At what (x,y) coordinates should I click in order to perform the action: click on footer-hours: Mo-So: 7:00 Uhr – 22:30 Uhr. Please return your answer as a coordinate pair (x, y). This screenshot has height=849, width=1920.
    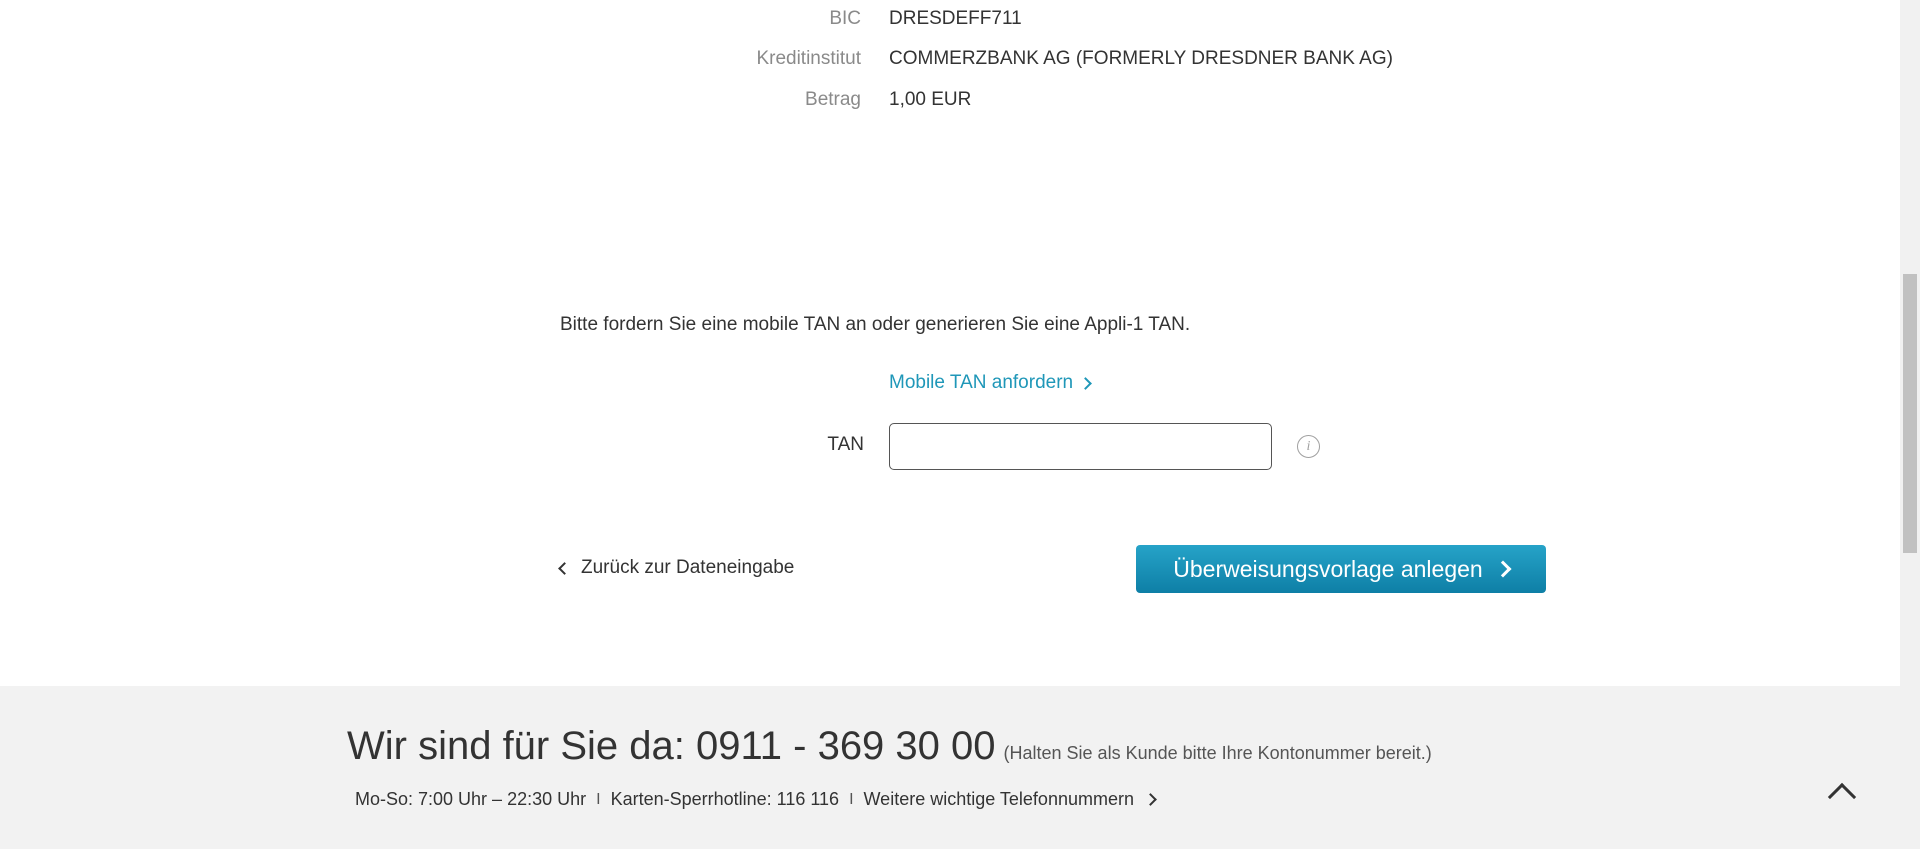
    Looking at the image, I should click on (471, 799).